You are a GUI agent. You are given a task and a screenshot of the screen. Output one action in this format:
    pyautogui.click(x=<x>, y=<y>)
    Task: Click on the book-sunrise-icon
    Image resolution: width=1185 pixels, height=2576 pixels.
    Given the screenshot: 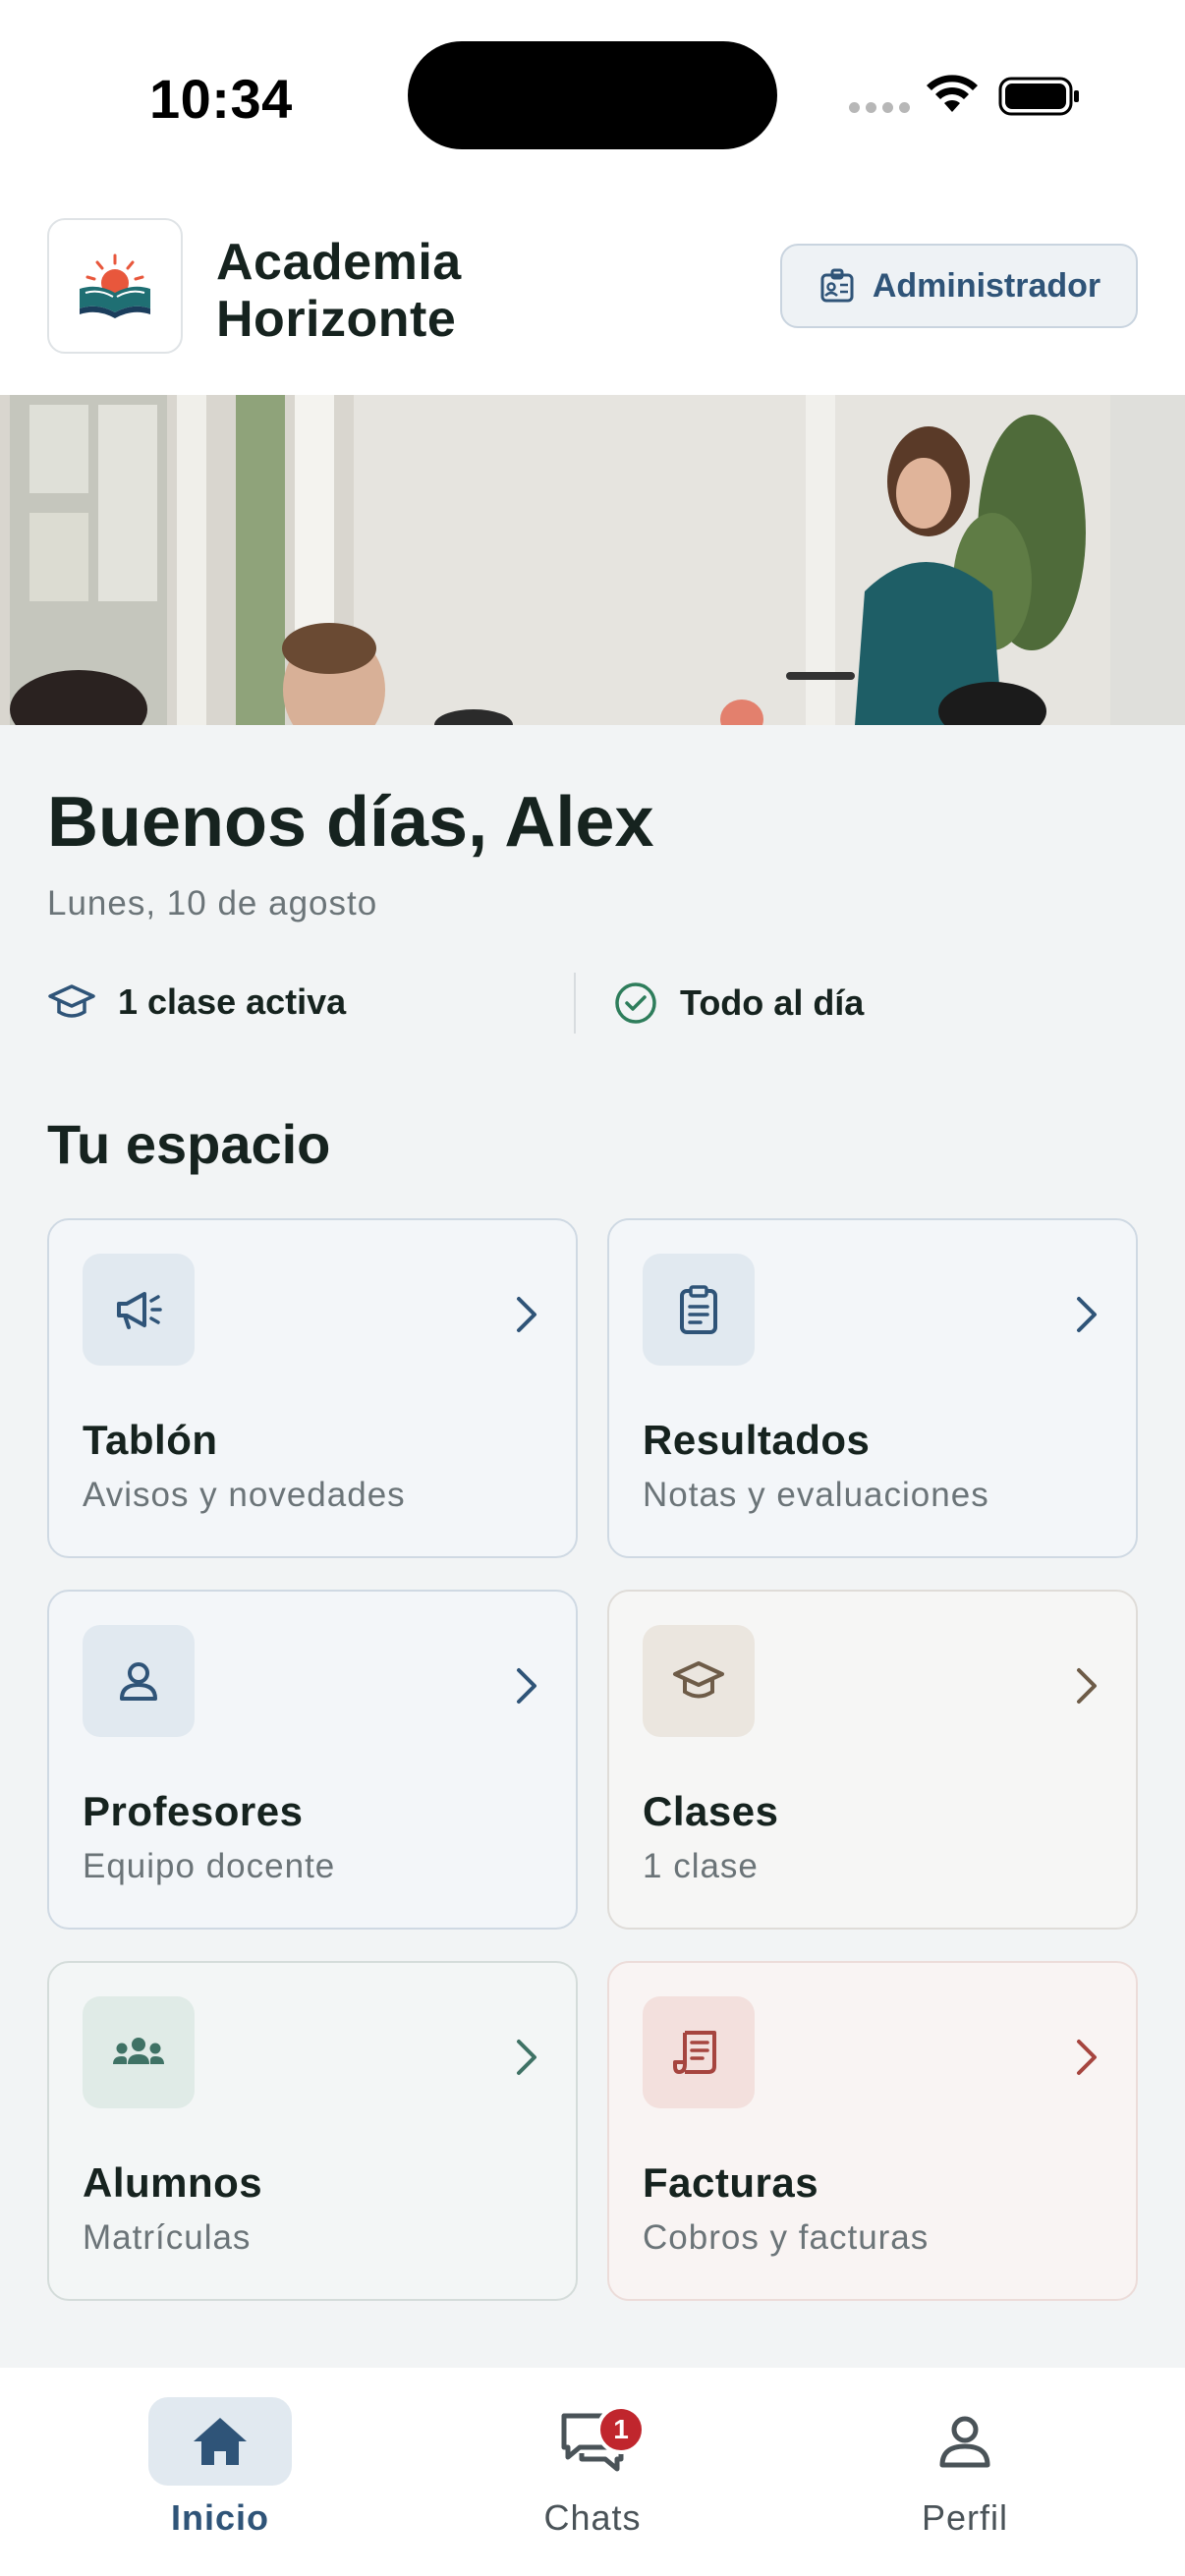 What is the action you would take?
    pyautogui.click(x=115, y=285)
    